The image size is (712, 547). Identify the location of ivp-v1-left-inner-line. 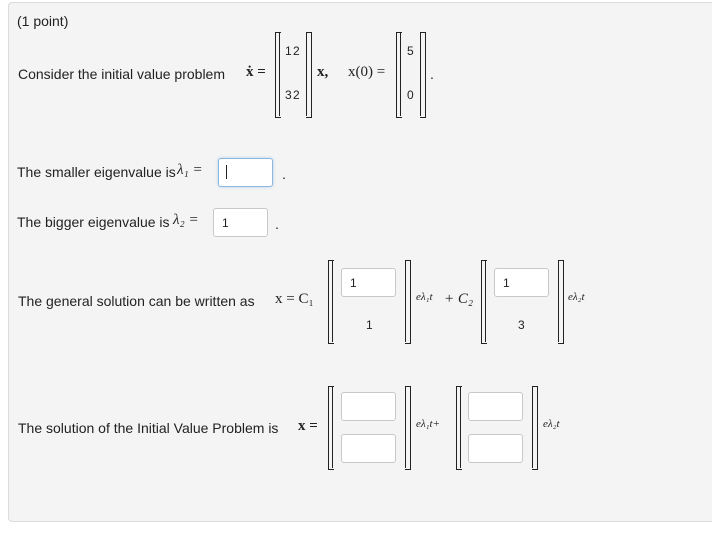
(332, 427).